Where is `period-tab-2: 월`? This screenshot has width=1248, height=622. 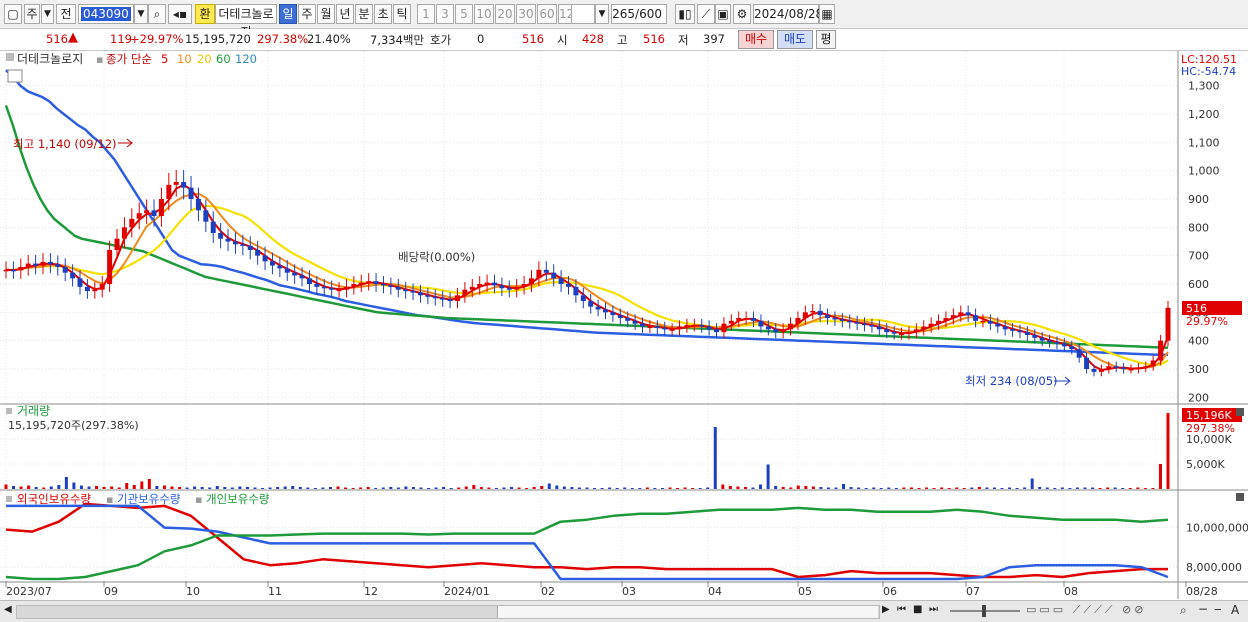
period-tab-2: 월 is located at coordinates (326, 14).